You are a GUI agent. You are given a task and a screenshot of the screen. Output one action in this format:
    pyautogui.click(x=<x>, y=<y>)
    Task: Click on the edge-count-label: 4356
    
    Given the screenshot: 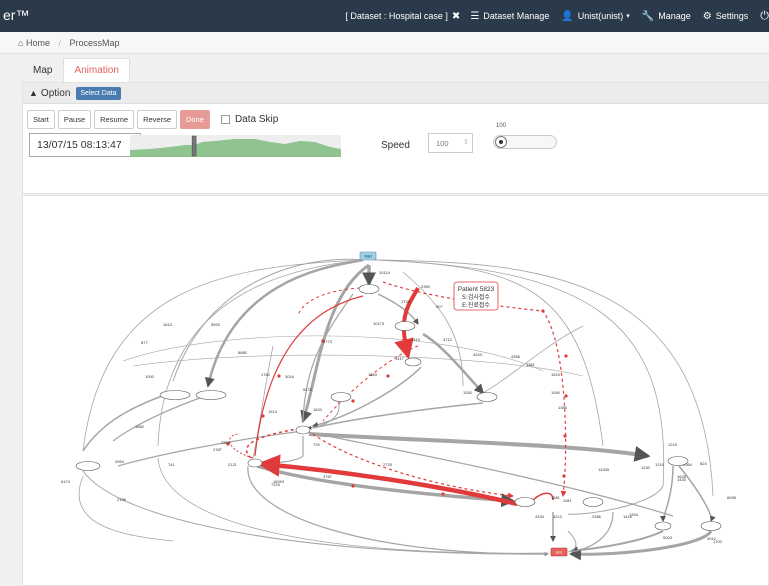 What is the action you would take?
    pyautogui.click(x=516, y=356)
    